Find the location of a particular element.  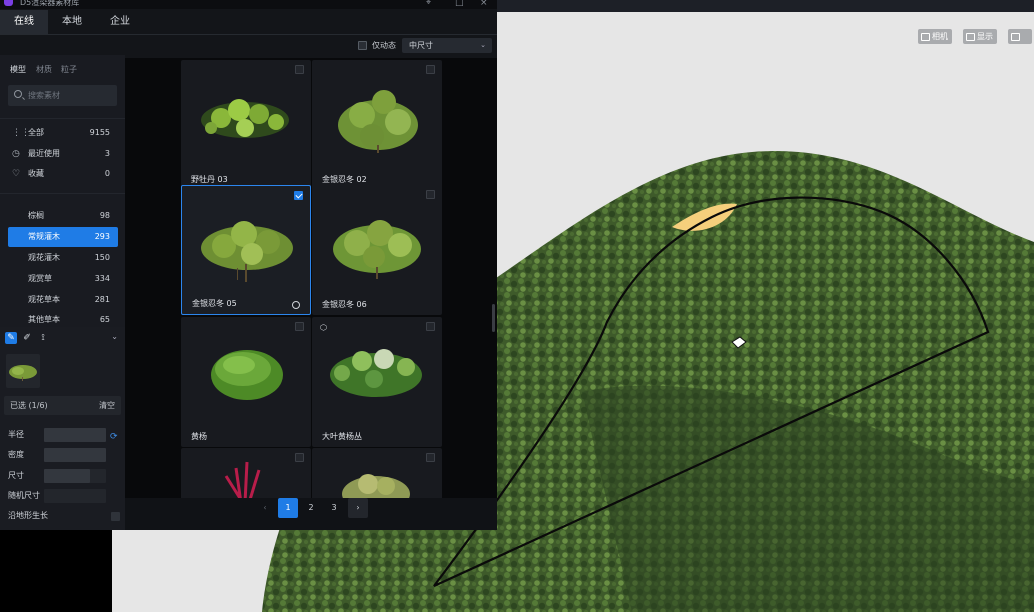

asset-card: 金银忍冬 06 is located at coordinates (377, 250).